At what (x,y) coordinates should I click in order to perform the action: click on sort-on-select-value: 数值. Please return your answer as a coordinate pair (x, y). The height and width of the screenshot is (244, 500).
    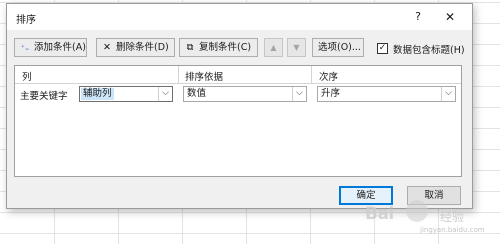
    Looking at the image, I should click on (197, 93).